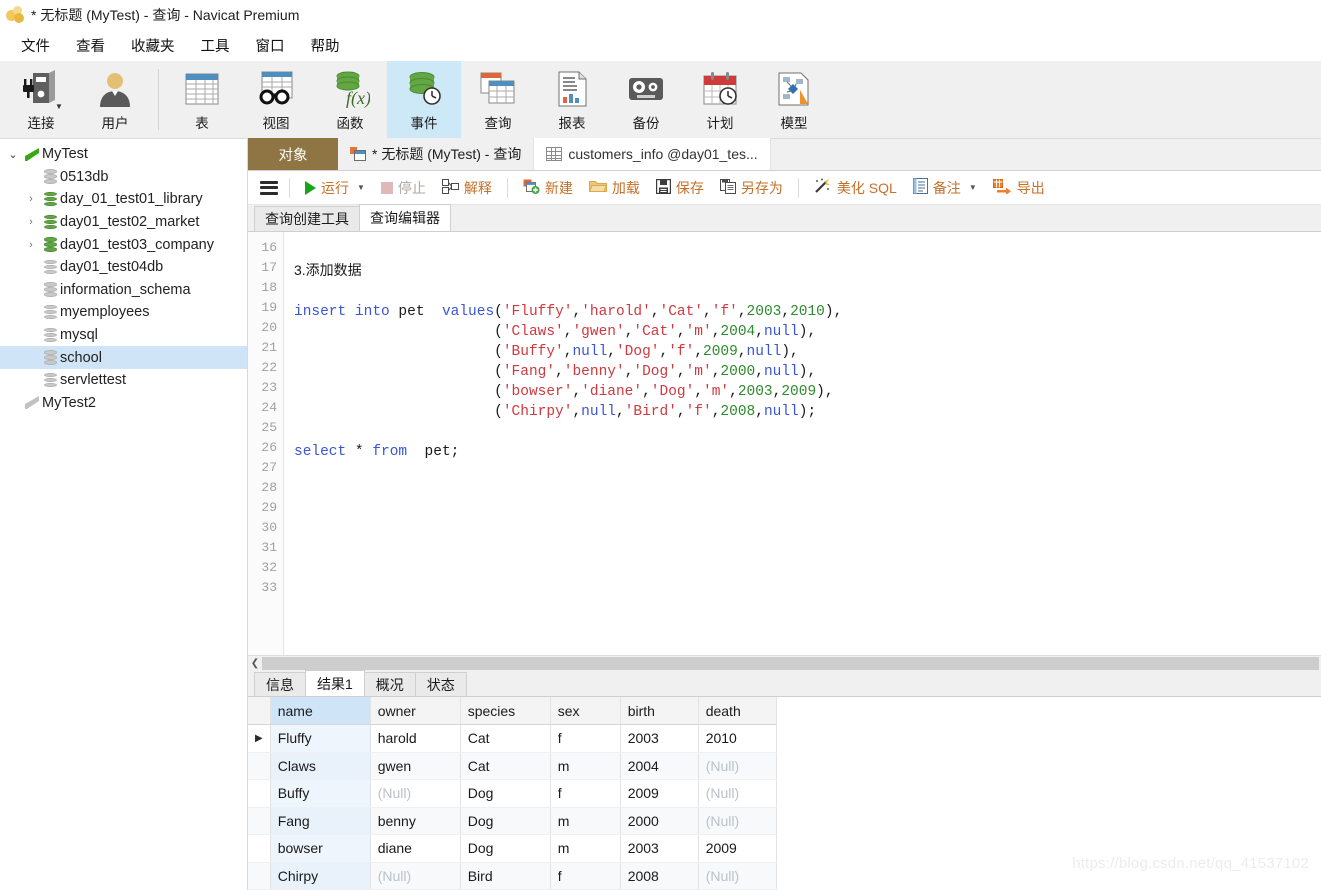 The image size is (1321, 890). What do you see at coordinates (269, 188) in the screenshot?
I see `toolbar-menu-button` at bounding box center [269, 188].